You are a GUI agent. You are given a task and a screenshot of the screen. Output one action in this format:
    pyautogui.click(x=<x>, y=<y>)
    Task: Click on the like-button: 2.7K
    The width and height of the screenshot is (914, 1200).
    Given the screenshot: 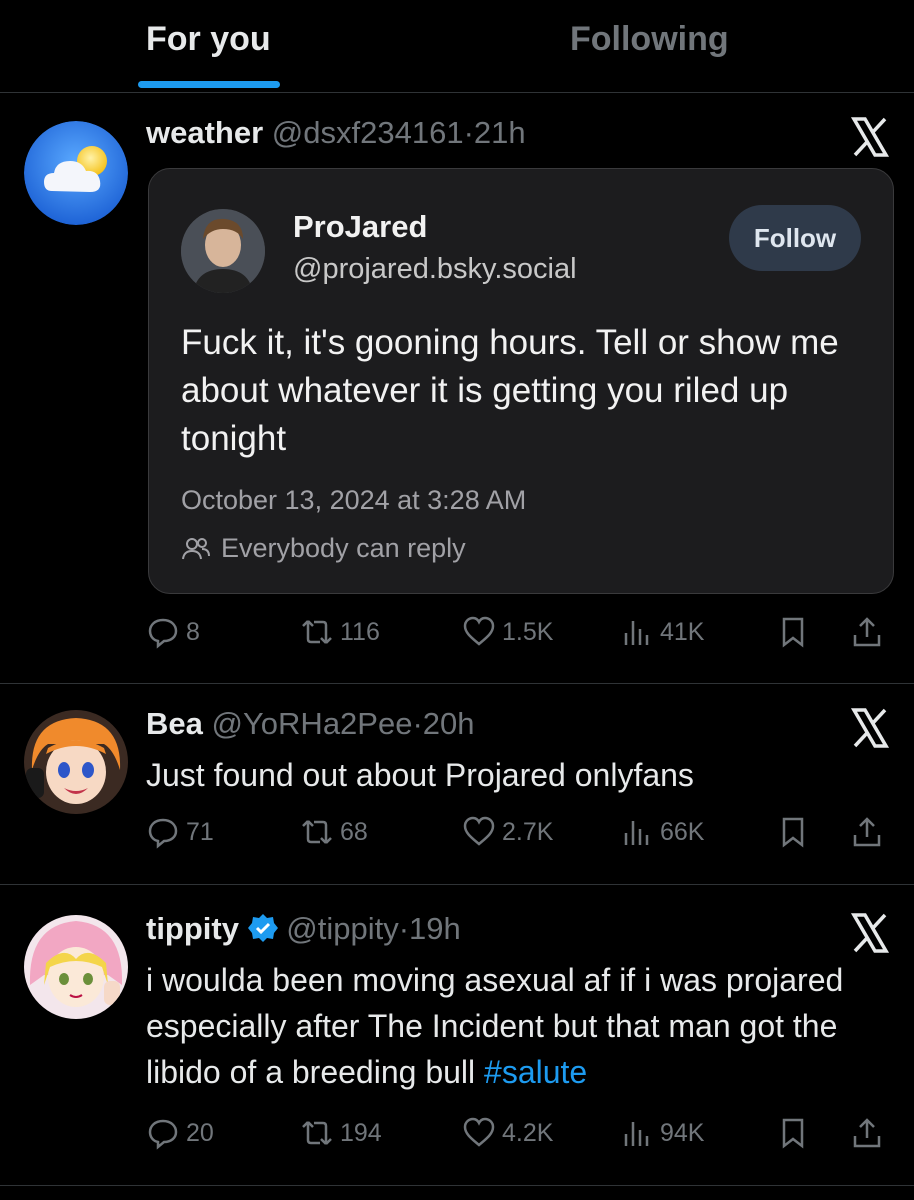 What is the action you would take?
    pyautogui.click(x=507, y=832)
    